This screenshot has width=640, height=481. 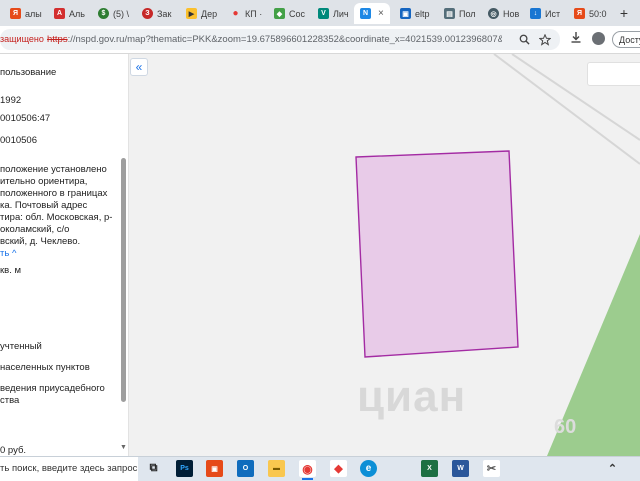 What do you see at coordinates (412, 396) in the screenshot?
I see `watermark-logo: циан` at bounding box center [412, 396].